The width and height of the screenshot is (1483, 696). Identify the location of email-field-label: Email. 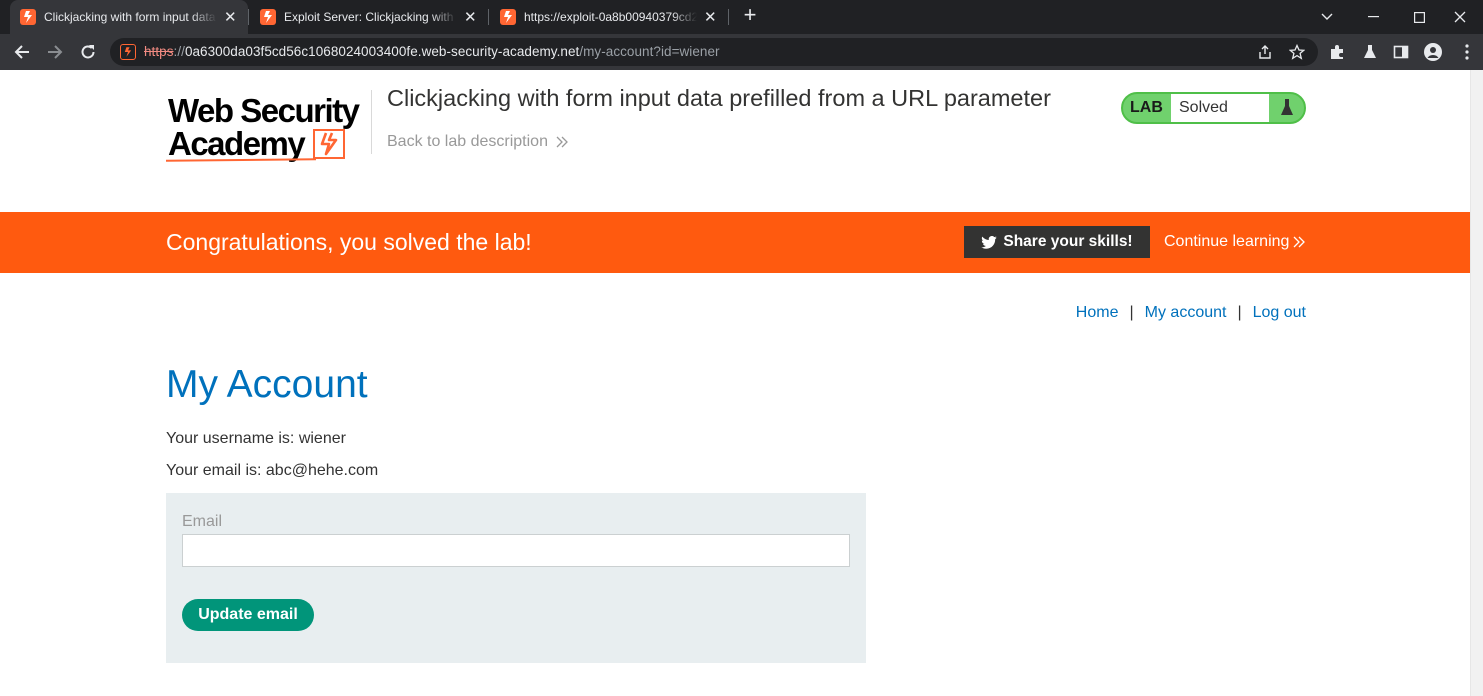
(202, 521).